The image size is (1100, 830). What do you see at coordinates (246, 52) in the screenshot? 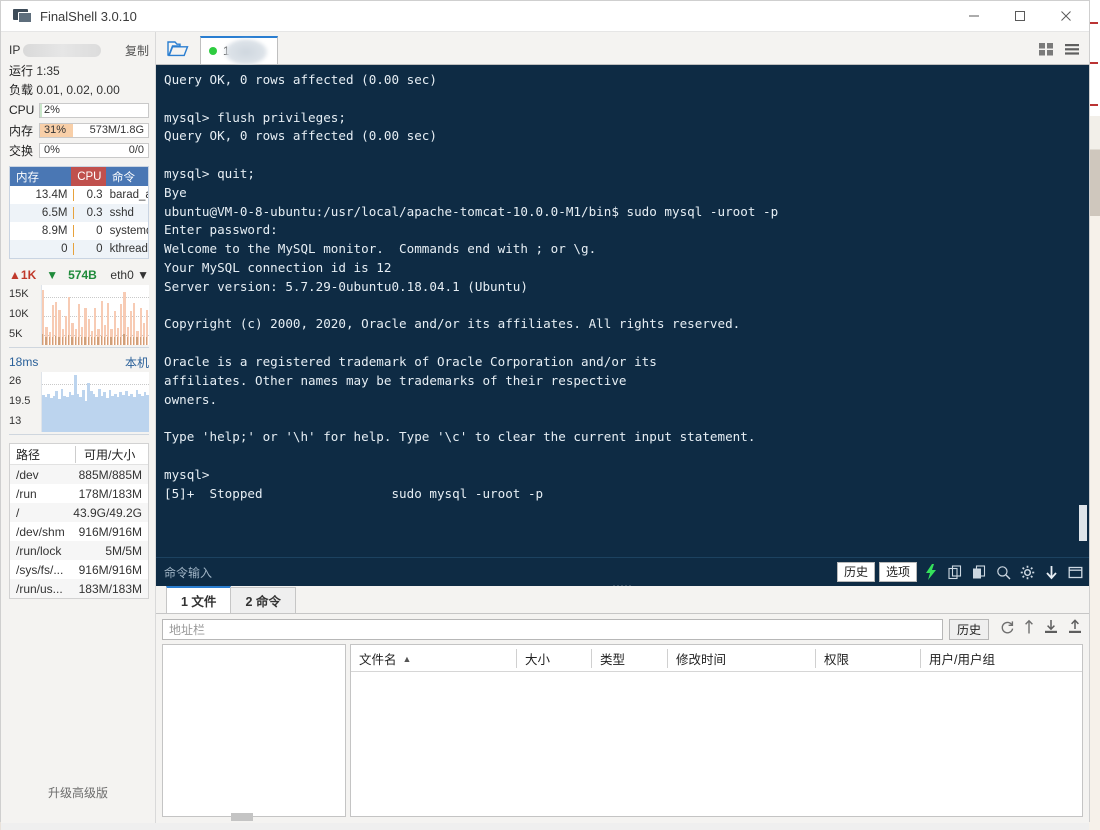
I see `terminal-tab-redacted` at bounding box center [246, 52].